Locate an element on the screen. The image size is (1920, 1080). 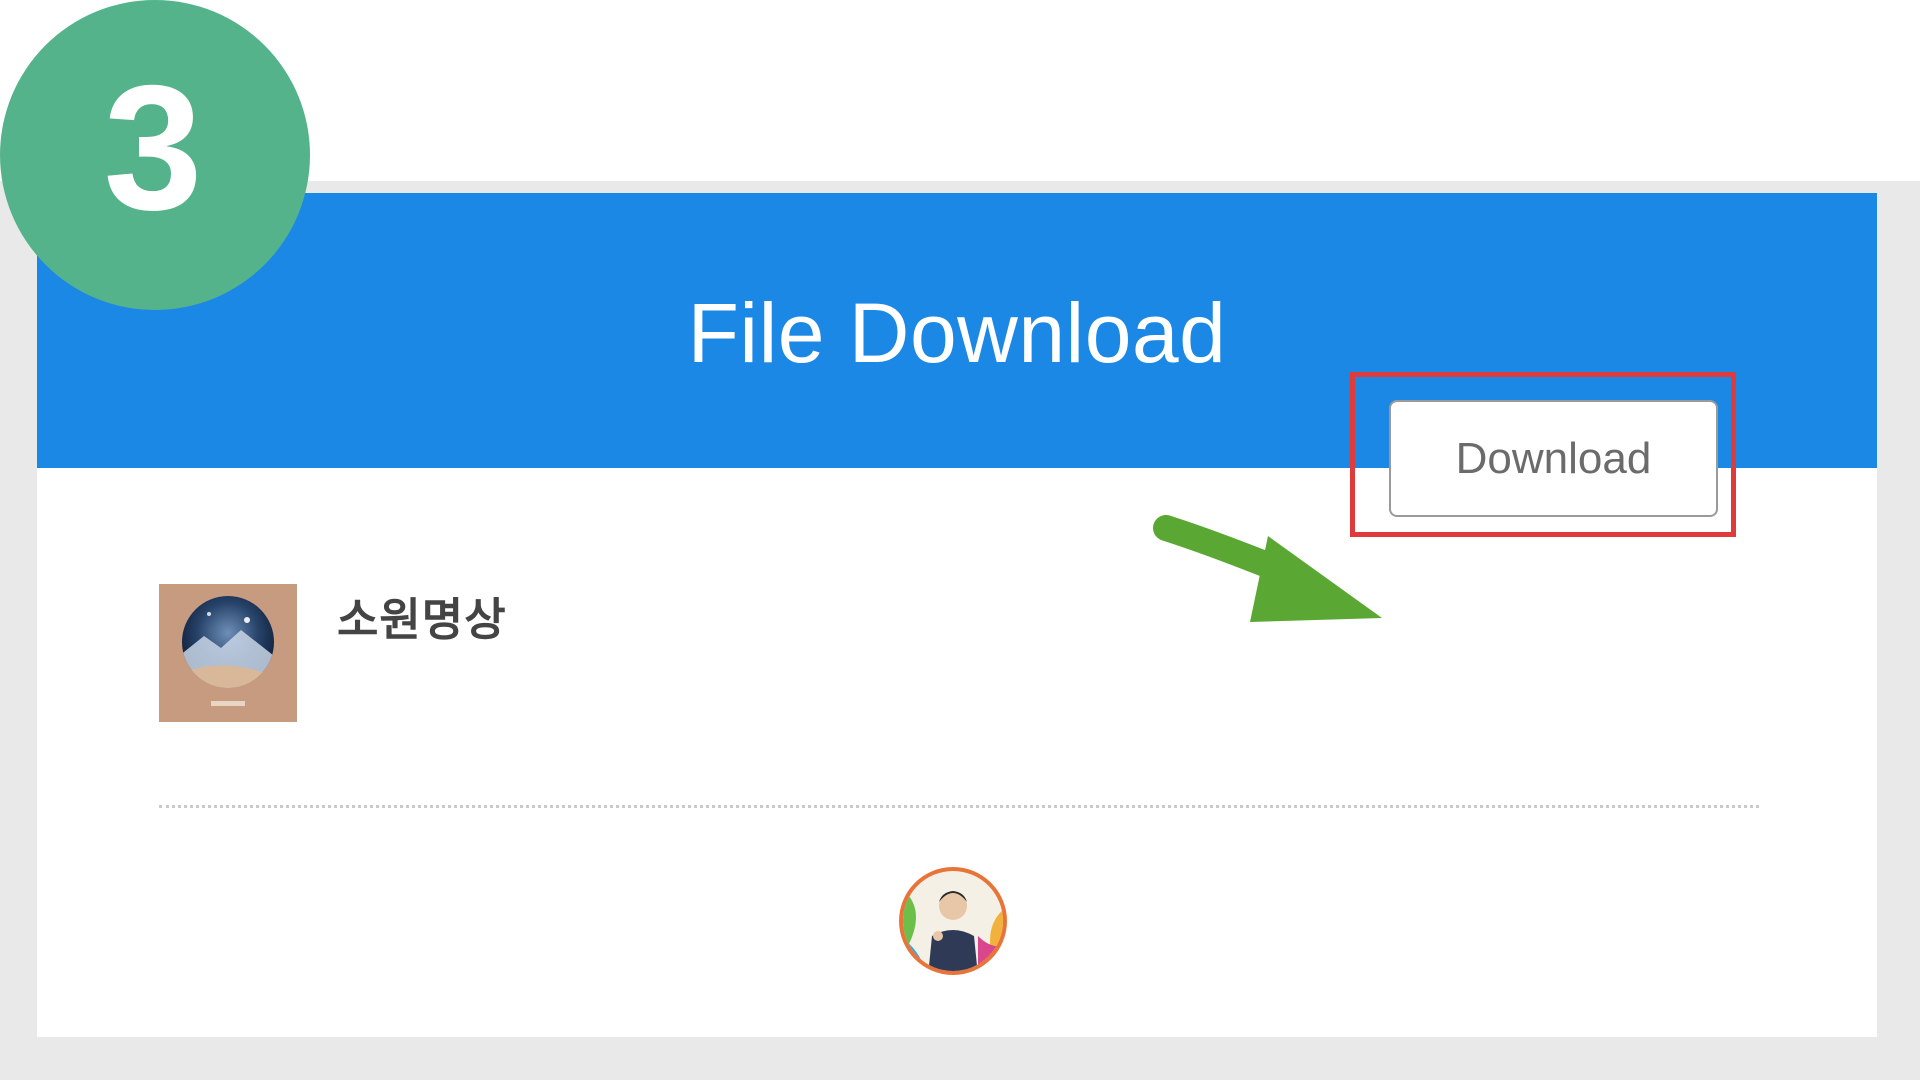
divider is located at coordinates (959, 806).